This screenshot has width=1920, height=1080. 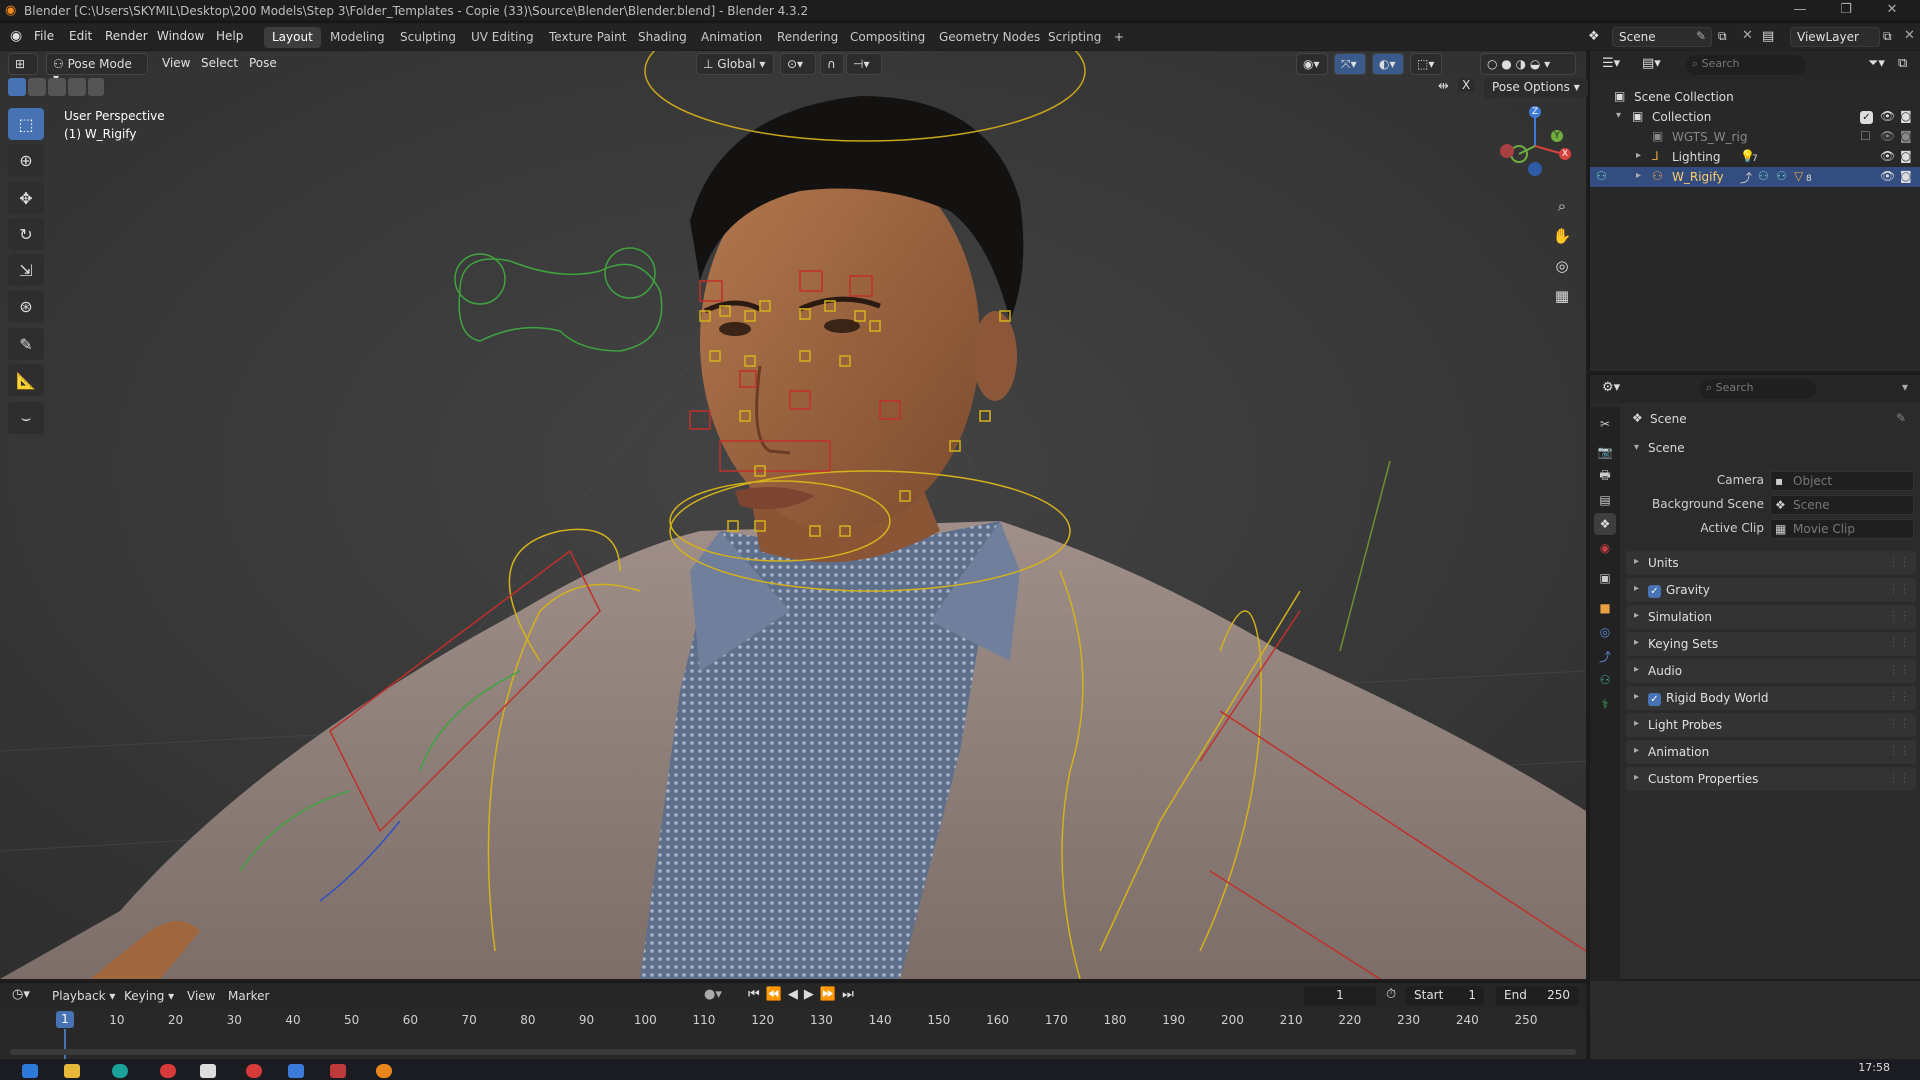 I want to click on menu-window: Window, so click(x=180, y=36).